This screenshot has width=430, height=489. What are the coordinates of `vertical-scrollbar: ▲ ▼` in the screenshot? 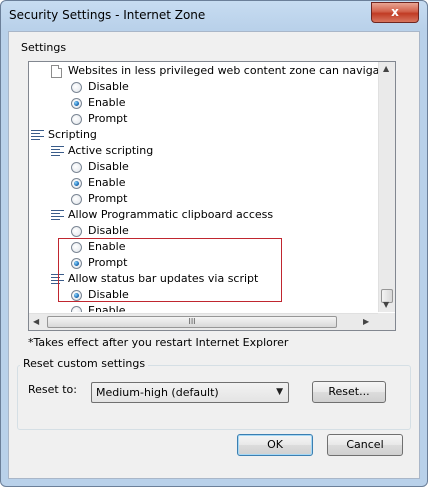 It's located at (386, 187).